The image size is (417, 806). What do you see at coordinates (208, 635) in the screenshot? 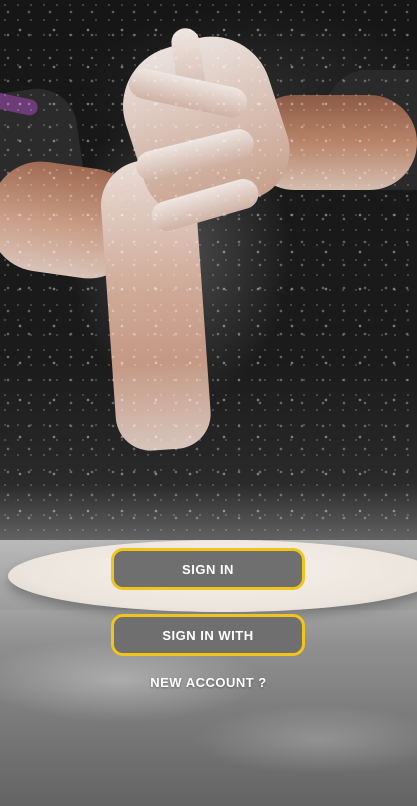
I see `sign-in-with-button: SIGN IN WITH` at bounding box center [208, 635].